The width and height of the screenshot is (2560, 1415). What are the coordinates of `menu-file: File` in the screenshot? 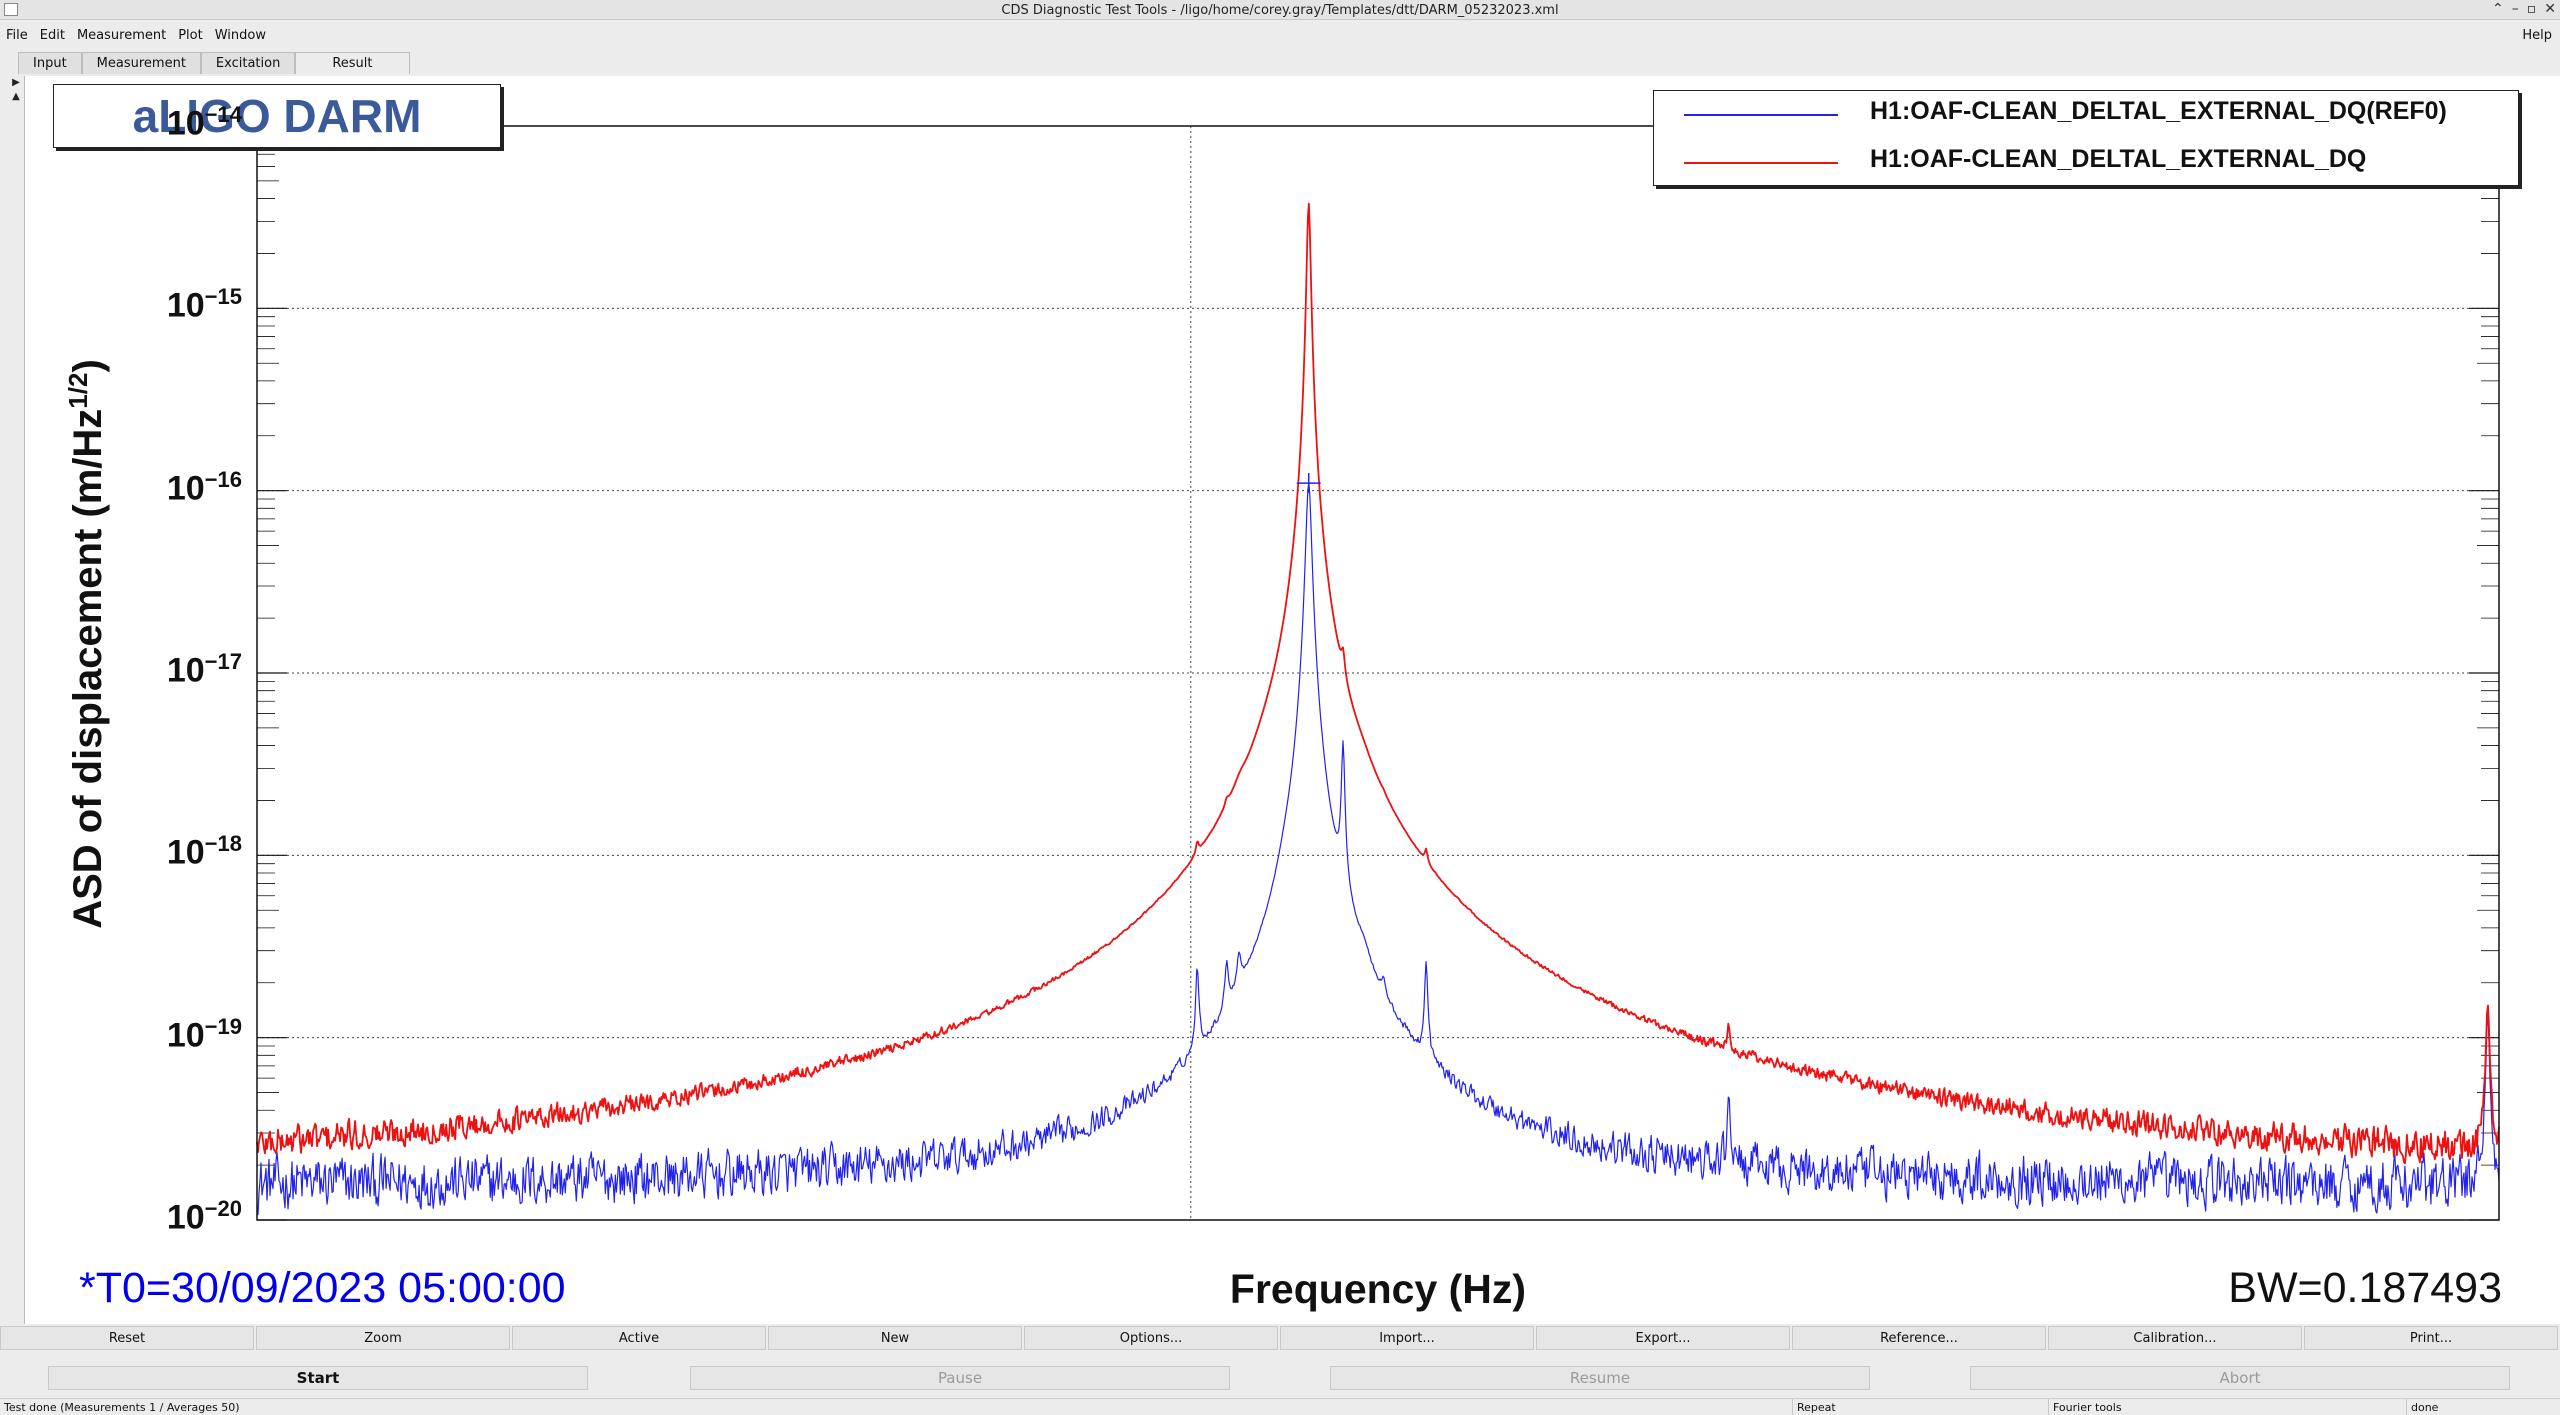 It's located at (17, 35).